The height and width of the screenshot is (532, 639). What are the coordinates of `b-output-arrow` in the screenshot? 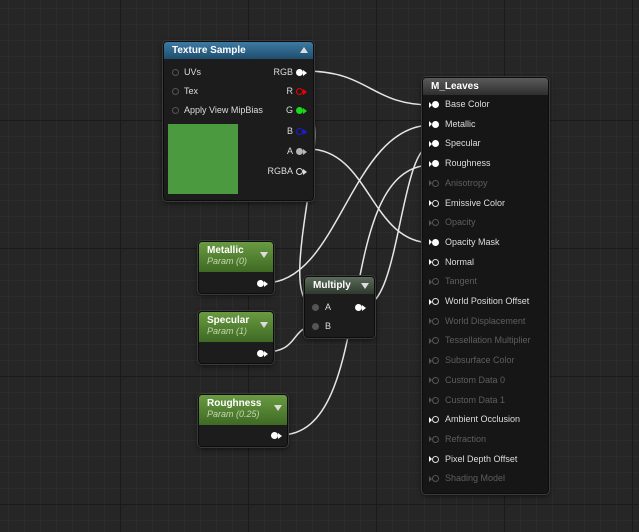 It's located at (305, 131).